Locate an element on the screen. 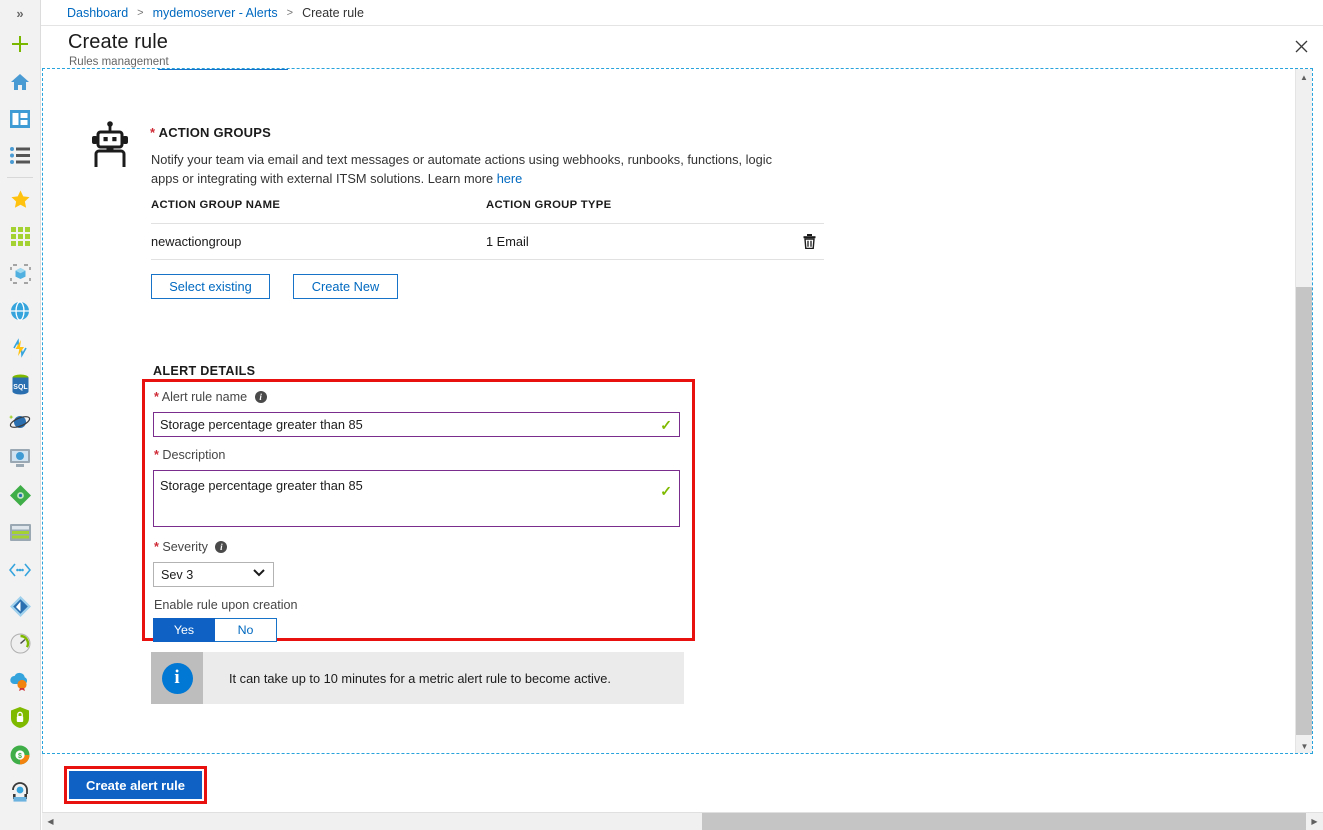 The width and height of the screenshot is (1323, 830). home-icon is located at coordinates (20, 81).